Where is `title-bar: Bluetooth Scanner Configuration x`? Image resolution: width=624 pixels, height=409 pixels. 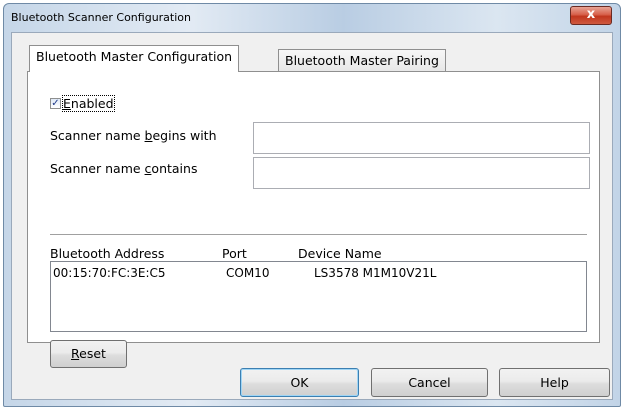
title-bar: Bluetooth Scanner Configuration x is located at coordinates (312, 18).